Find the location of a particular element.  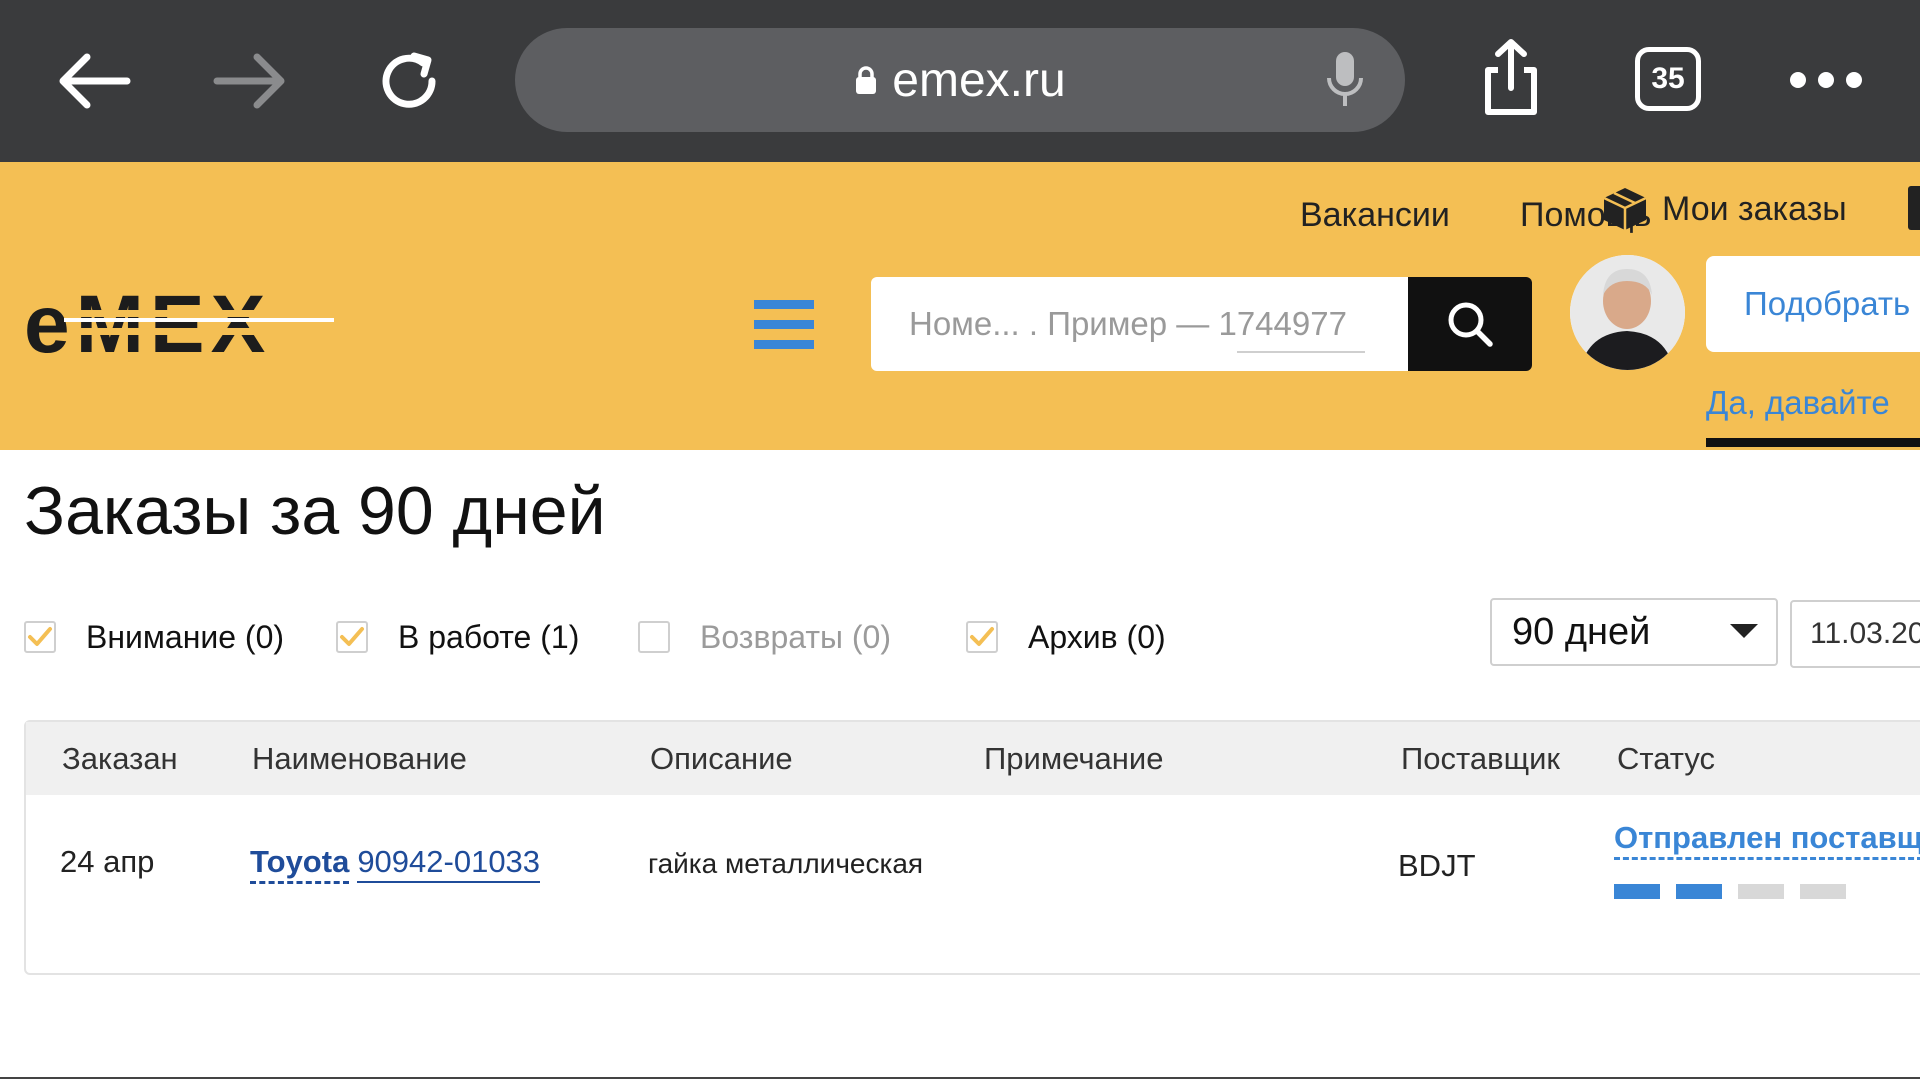

reload-icon is located at coordinates (409, 80).